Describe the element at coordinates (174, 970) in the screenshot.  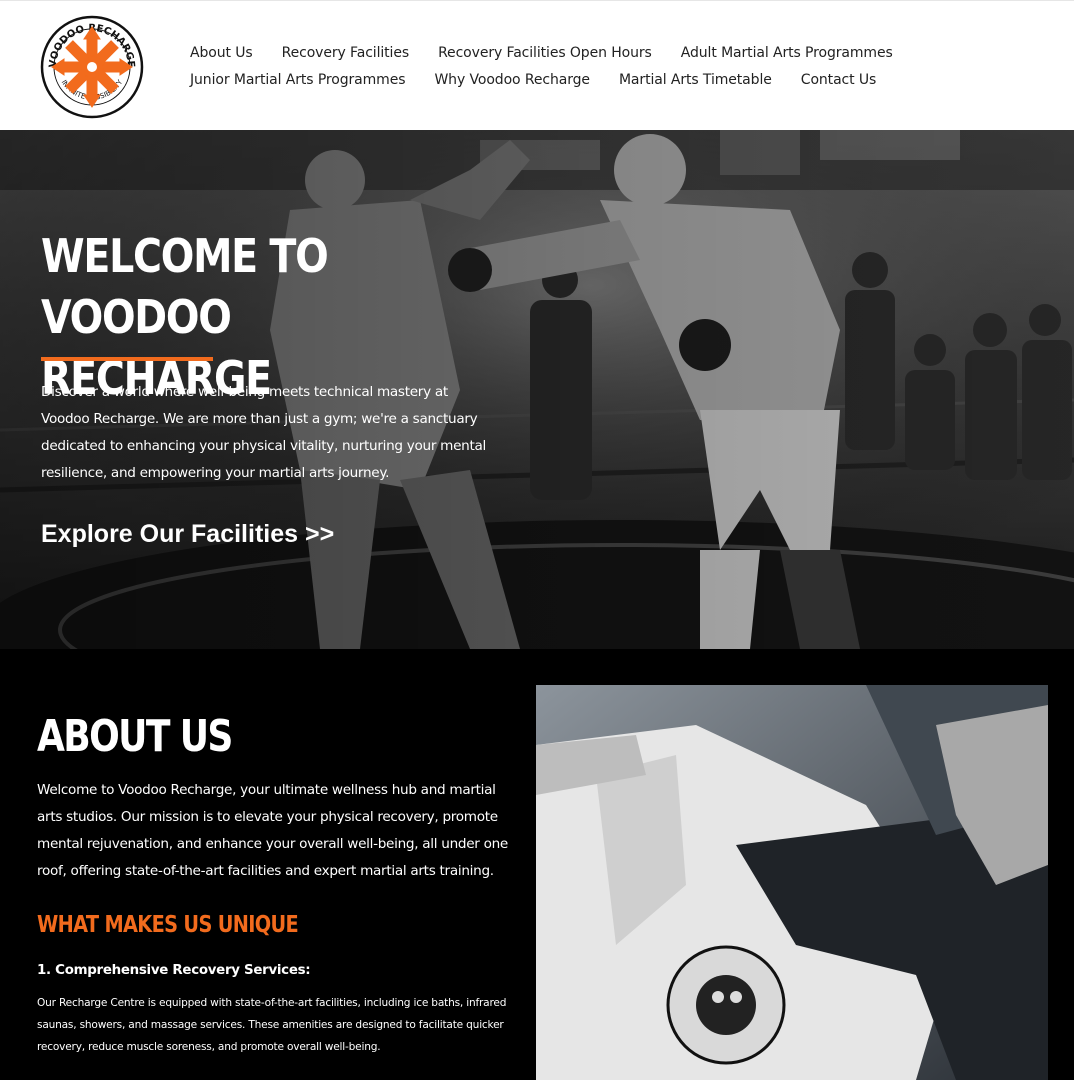
I see `point-1-title: 1. Comprehensive Recovery Services:` at that location.